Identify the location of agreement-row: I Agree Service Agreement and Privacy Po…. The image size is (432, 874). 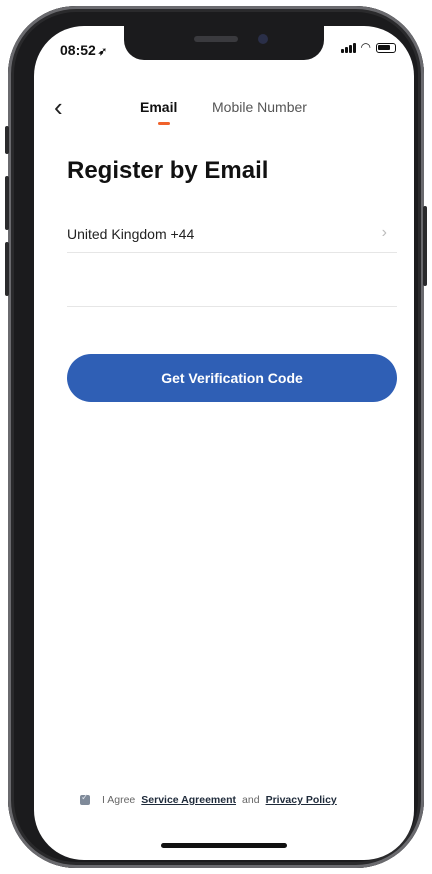
(208, 799).